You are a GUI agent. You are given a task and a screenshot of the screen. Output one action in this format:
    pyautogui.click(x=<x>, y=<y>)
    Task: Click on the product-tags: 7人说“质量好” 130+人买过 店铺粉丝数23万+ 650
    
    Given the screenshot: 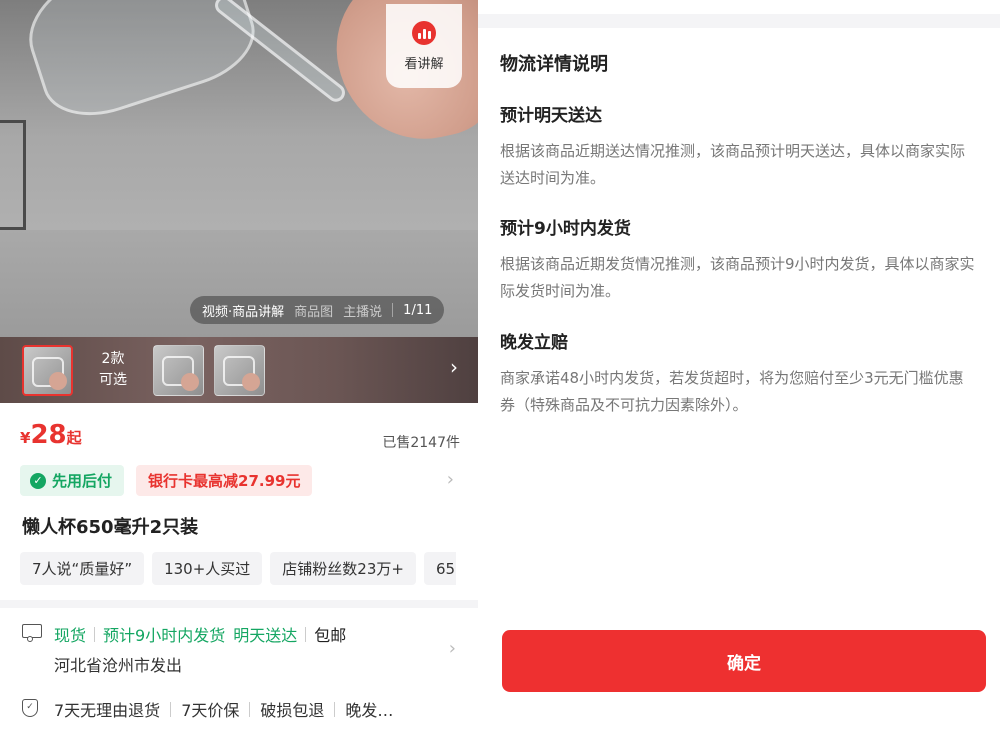 What is the action you would take?
    pyautogui.click(x=238, y=569)
    